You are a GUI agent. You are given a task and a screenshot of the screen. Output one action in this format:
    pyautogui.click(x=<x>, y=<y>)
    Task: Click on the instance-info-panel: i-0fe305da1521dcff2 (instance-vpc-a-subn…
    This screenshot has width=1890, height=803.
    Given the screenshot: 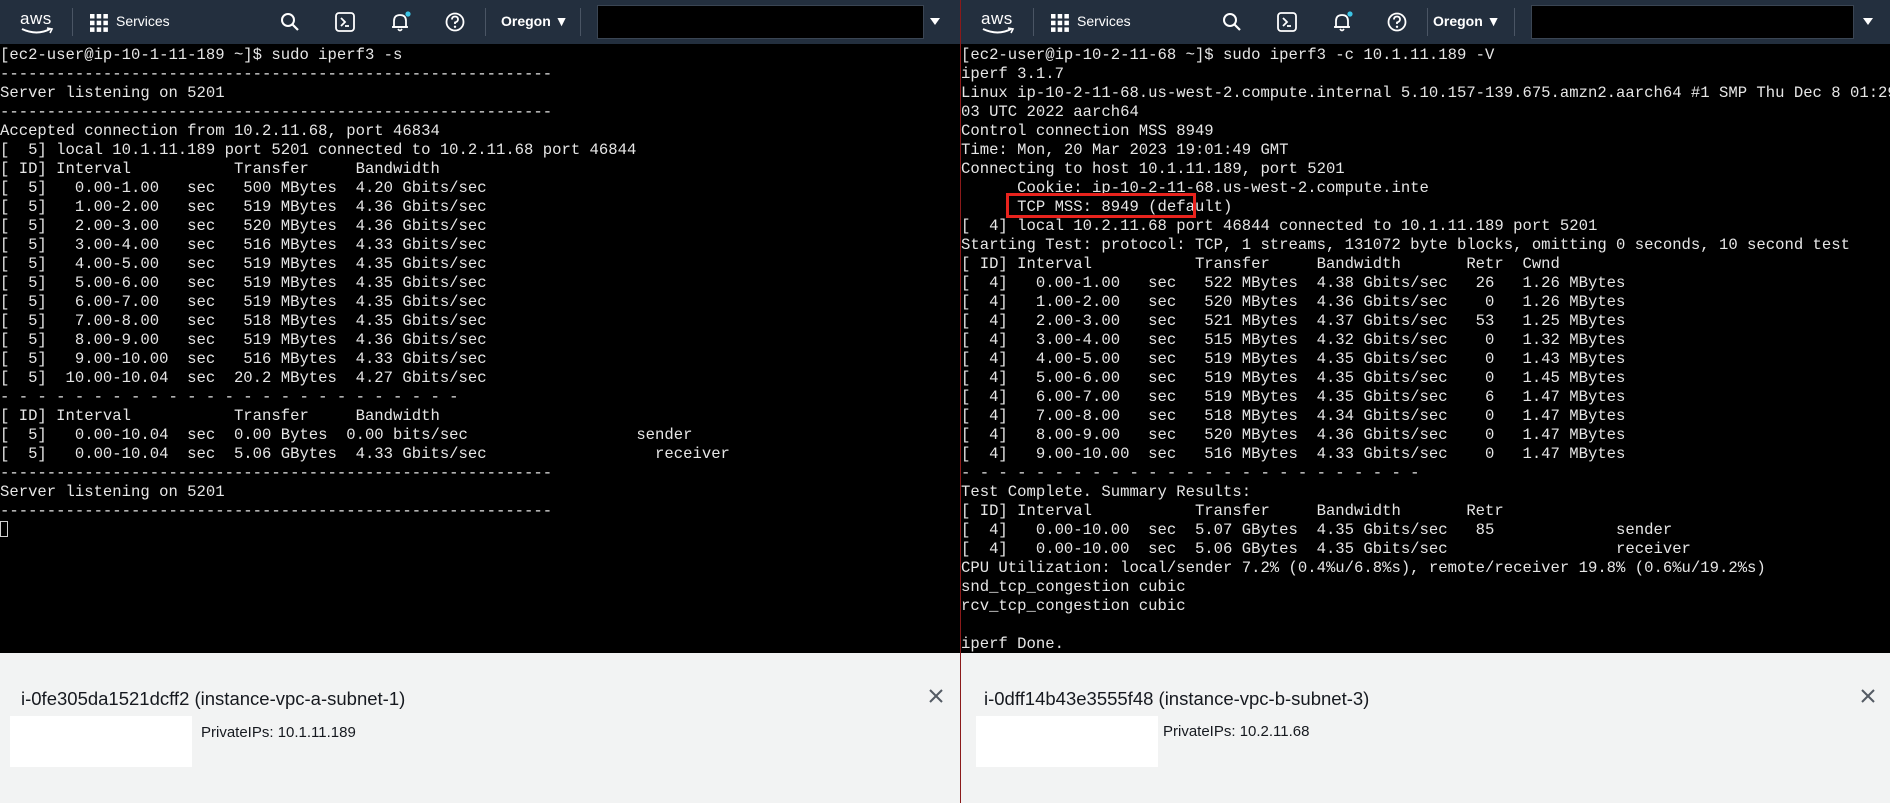 What is the action you would take?
    pyautogui.click(x=480, y=728)
    